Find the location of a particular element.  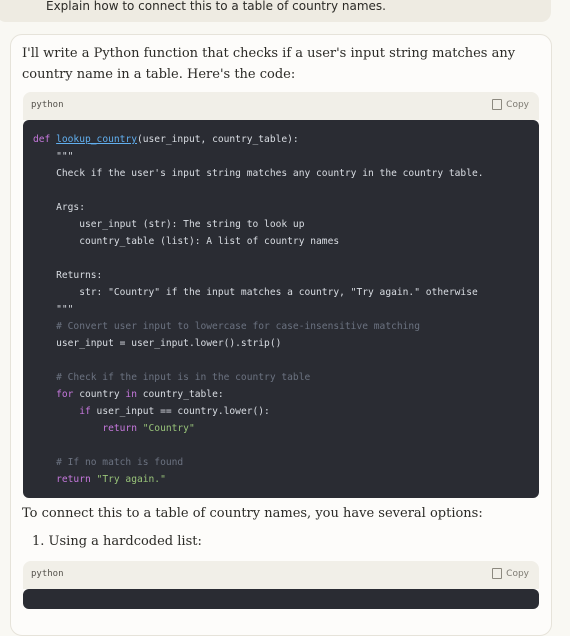

code-line: if user_input == country.lower(): is located at coordinates (174, 411).